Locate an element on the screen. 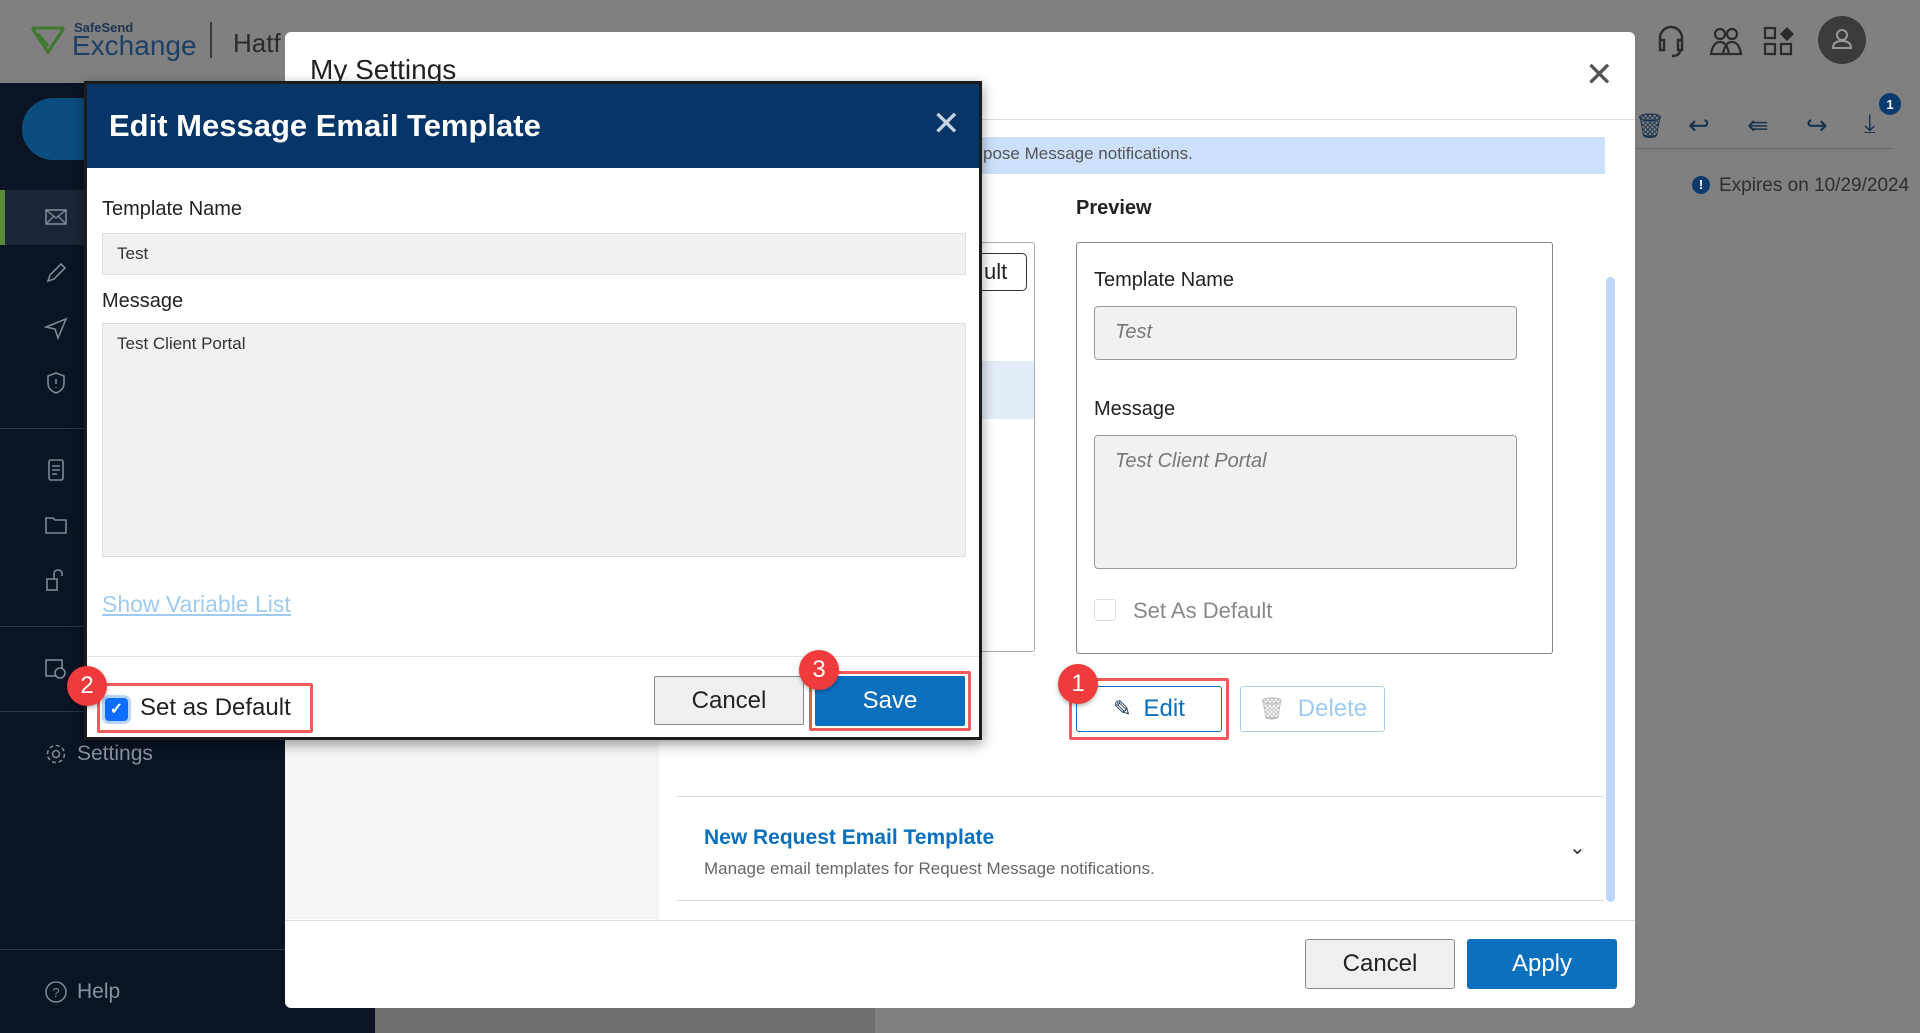 The image size is (1920, 1033). dialog-title: Edit Message Email Template is located at coordinates (325, 125).